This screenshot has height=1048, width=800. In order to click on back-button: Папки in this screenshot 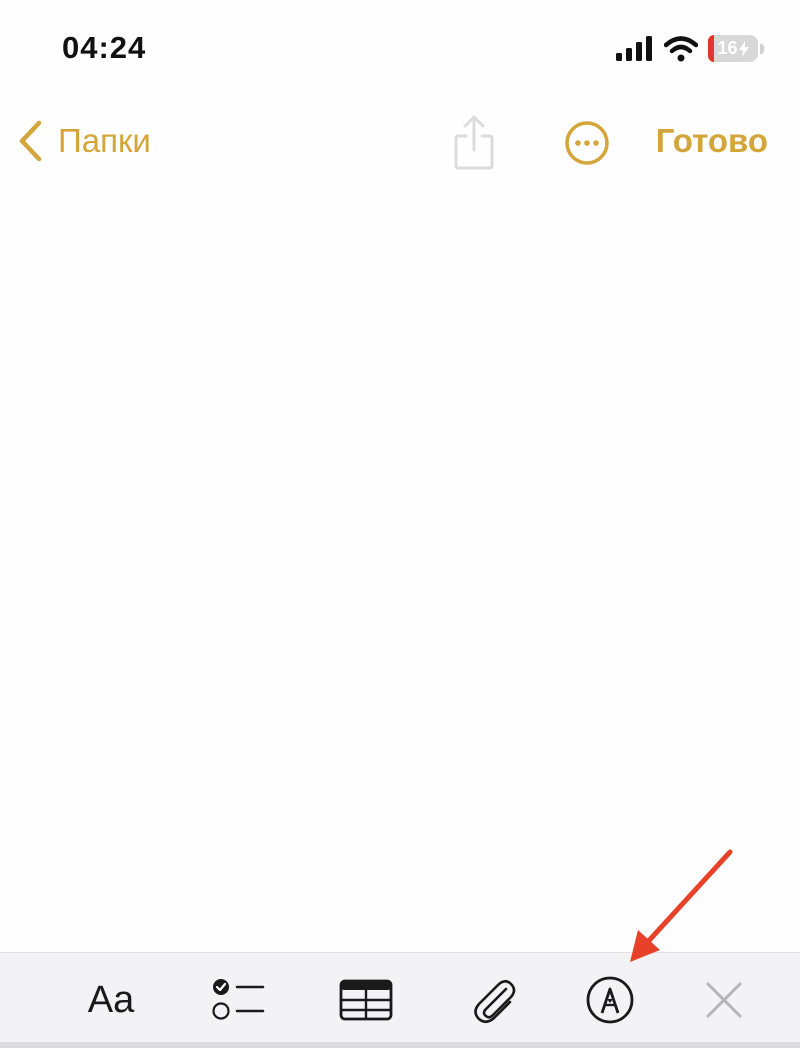, I will do `click(84, 141)`.